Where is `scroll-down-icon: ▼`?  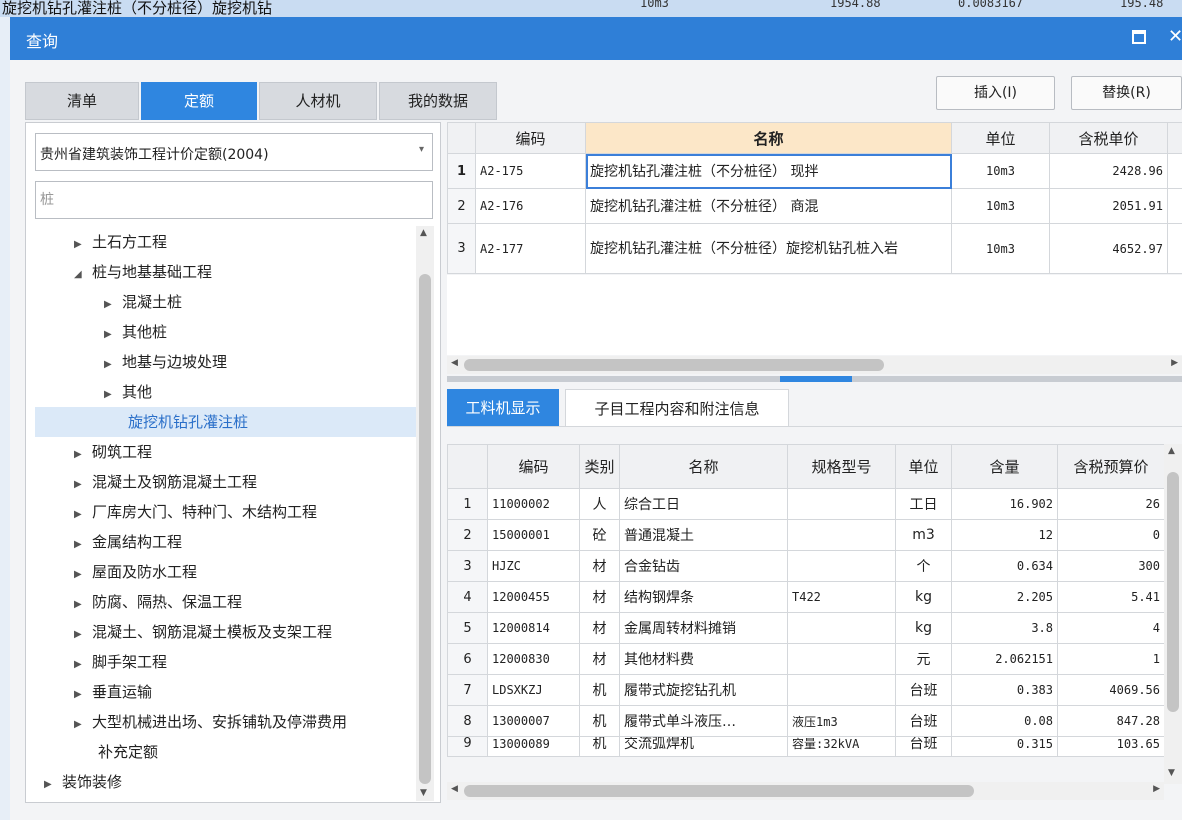 scroll-down-icon: ▼ is located at coordinates (1171, 773).